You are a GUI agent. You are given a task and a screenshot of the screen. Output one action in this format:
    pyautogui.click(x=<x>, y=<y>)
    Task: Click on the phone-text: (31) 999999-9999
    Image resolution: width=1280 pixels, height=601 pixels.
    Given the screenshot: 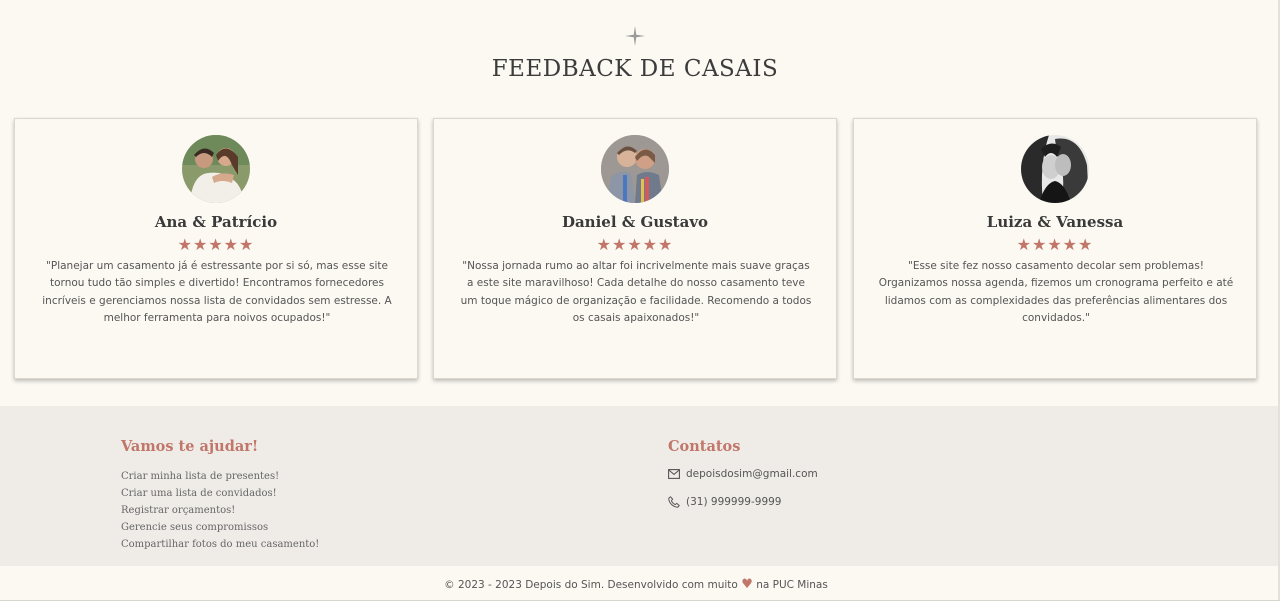 What is the action you would take?
    pyautogui.click(x=734, y=502)
    